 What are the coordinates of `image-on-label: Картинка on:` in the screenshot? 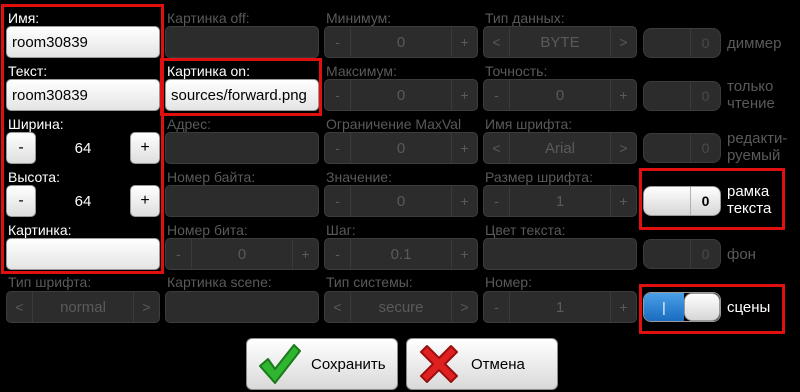 It's located at (208, 71).